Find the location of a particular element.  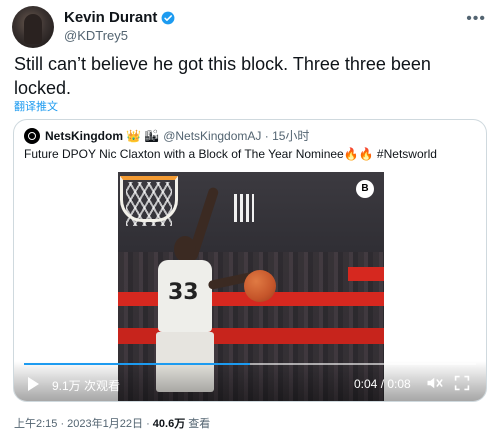

city-emoji: 🏙 is located at coordinates (151, 135).